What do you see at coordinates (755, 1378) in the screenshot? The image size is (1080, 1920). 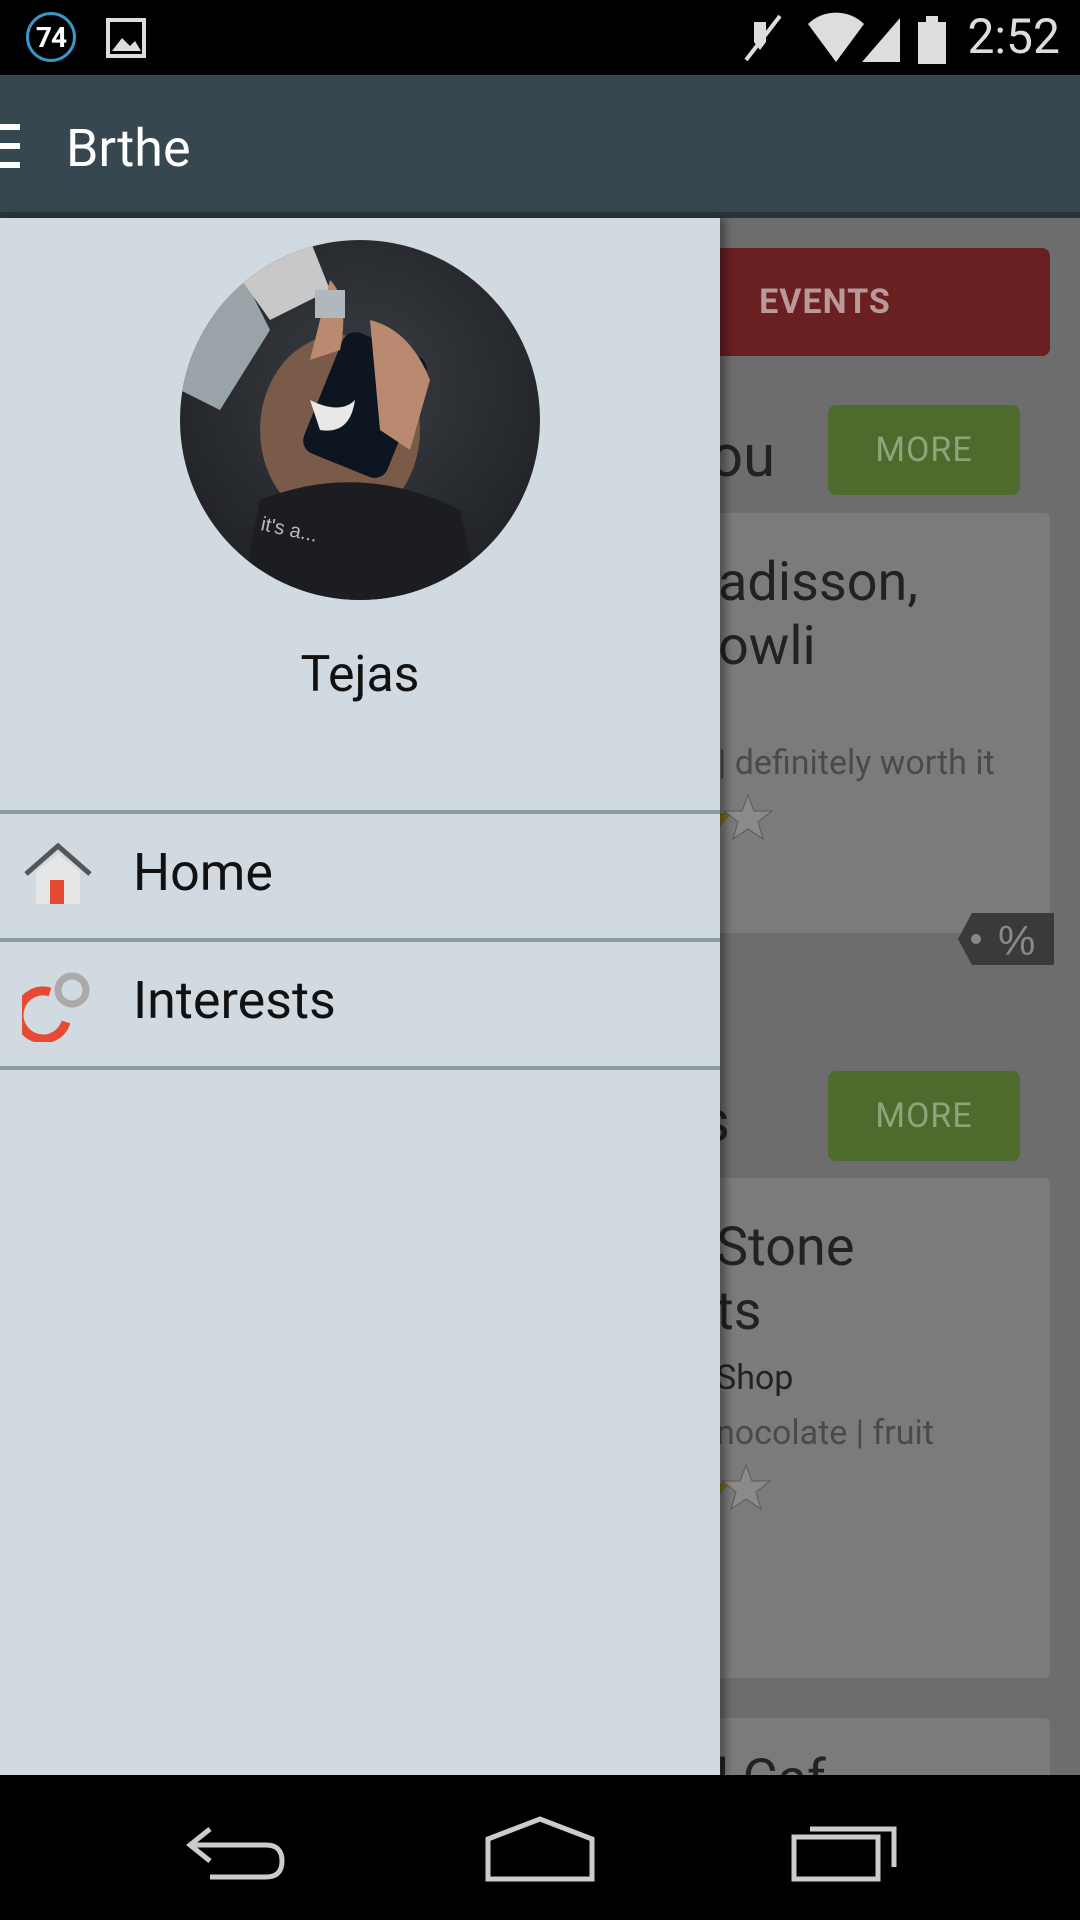 I see `card-category: Shop` at bounding box center [755, 1378].